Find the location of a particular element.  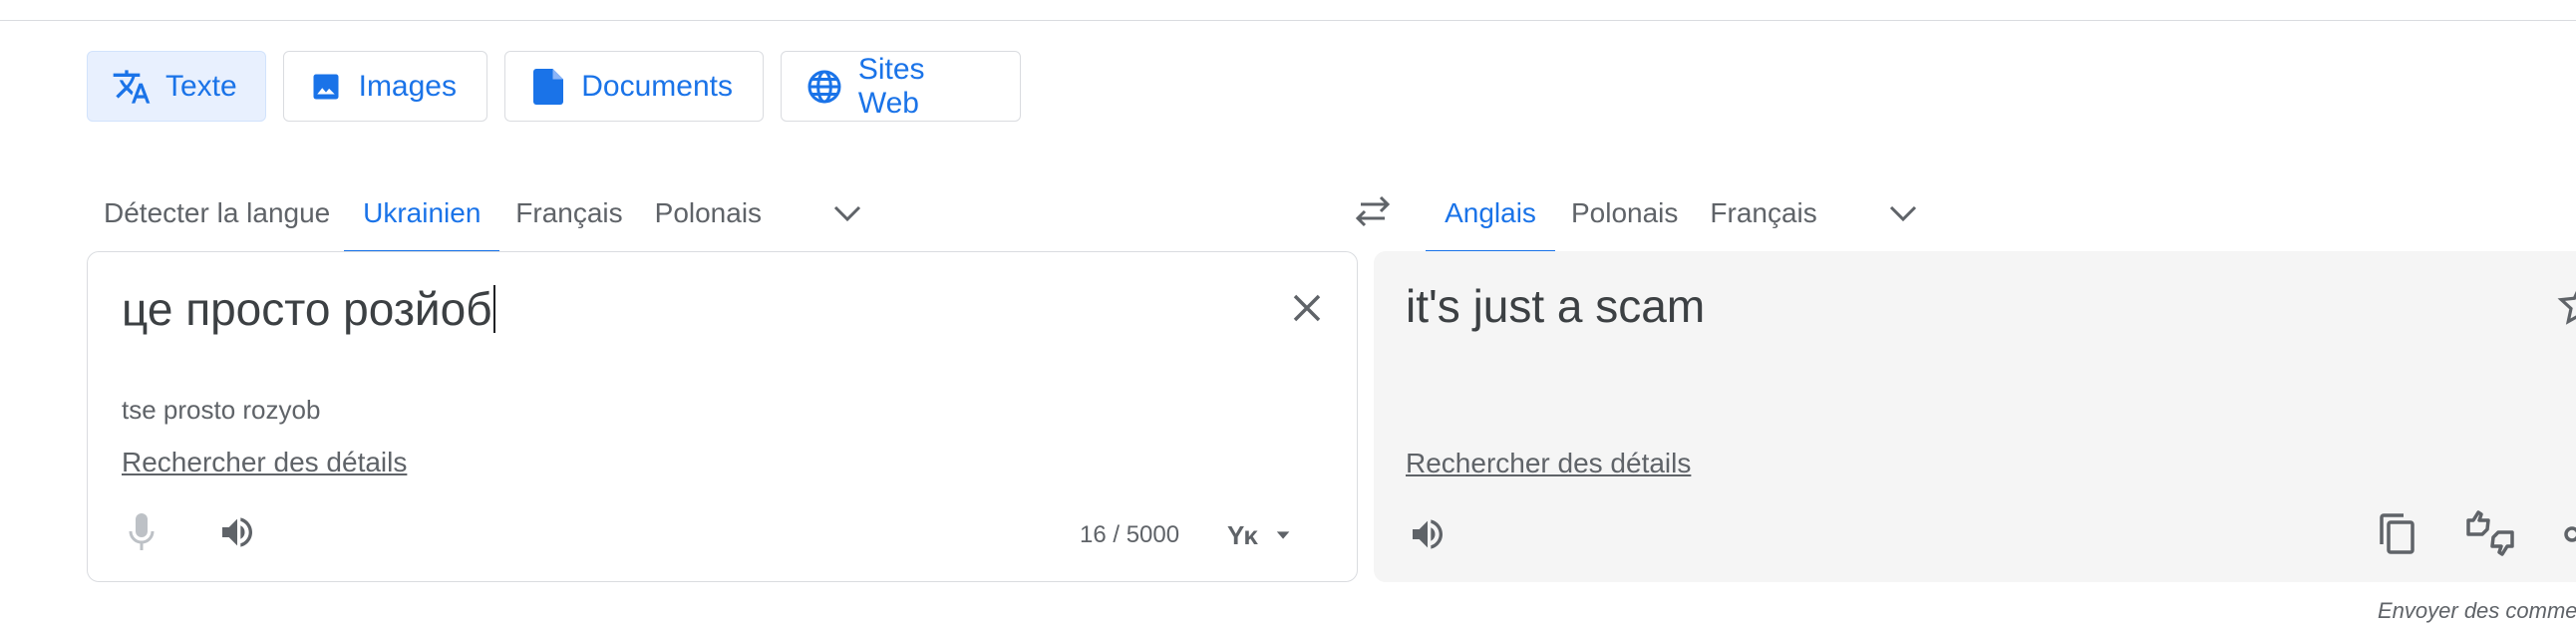

texte-mode-button: Texte is located at coordinates (176, 86).